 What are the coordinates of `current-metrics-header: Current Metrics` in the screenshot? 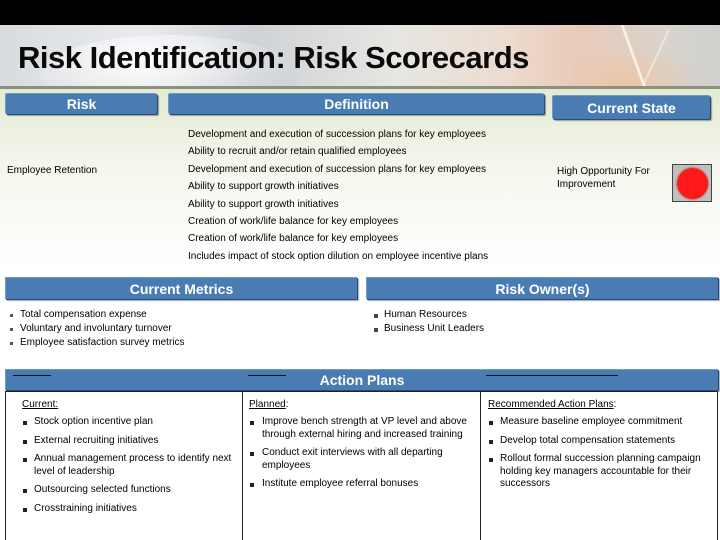 It's located at (181, 288).